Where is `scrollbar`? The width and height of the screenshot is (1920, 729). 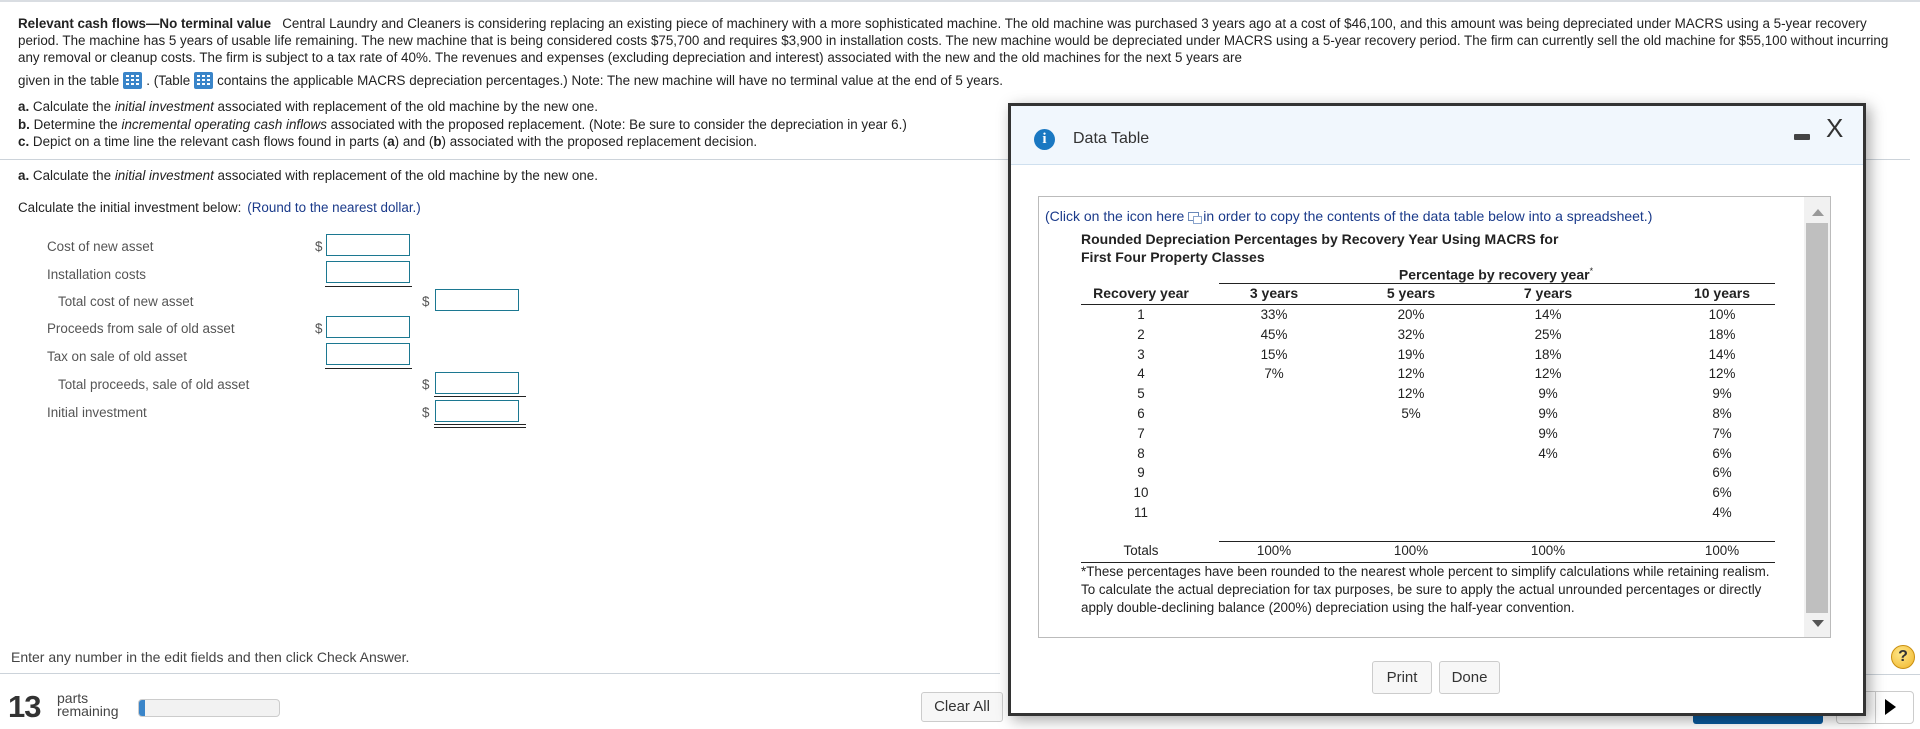 scrollbar is located at coordinates (1817, 417).